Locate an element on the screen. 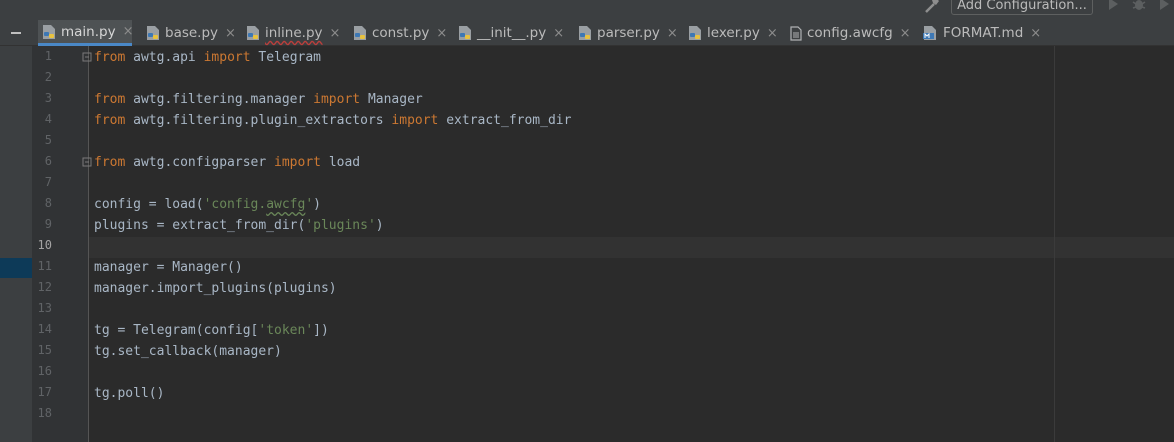 Image resolution: width=1174 pixels, height=442 pixels. code-text: ]) is located at coordinates (321, 330).